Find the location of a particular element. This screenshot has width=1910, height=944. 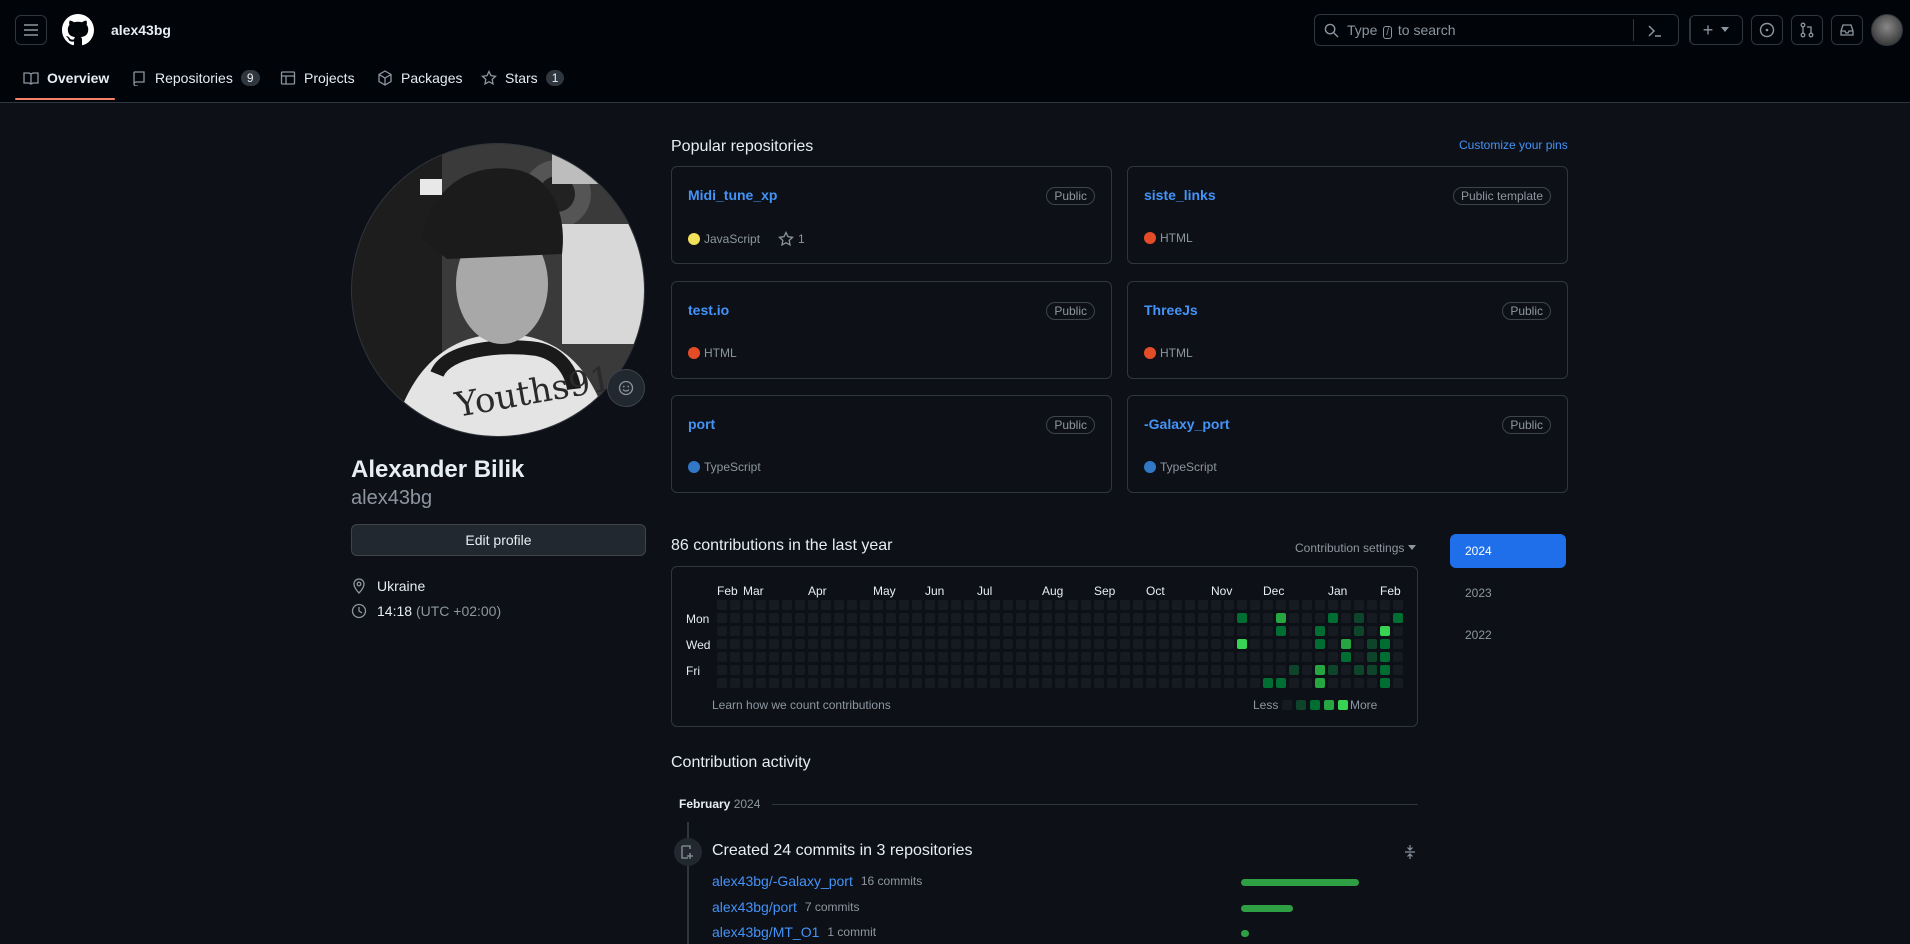

profile-avatar: Youths91 is located at coordinates (498, 290).